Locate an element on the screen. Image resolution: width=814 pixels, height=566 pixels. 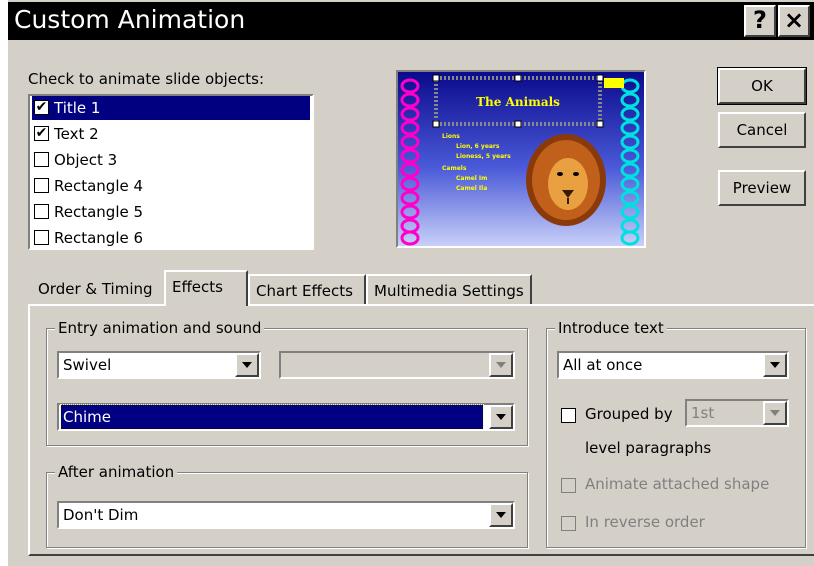
ok-button: OK is located at coordinates (762, 86).